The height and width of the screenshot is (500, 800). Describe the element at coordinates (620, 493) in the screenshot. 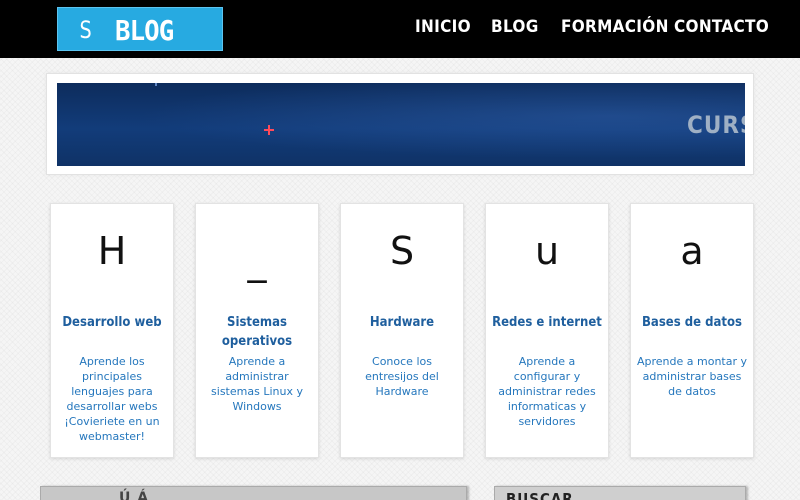

I see `search-widget-header: BUSCAR` at that location.